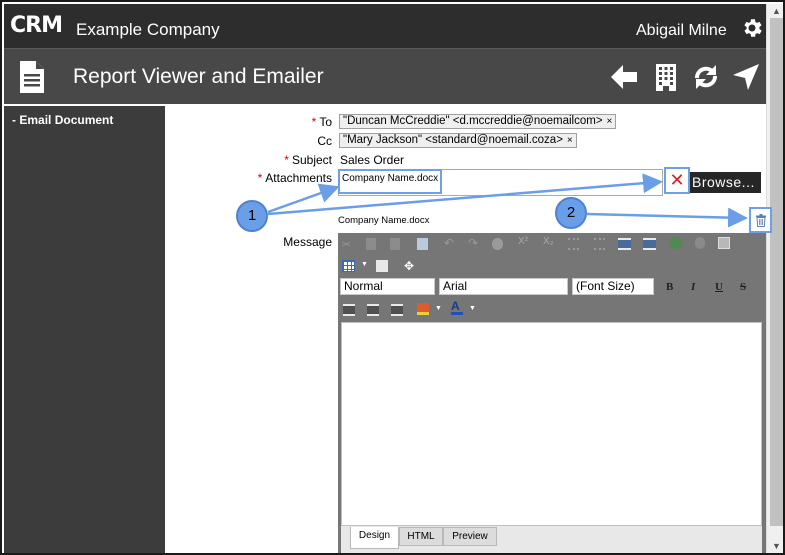 This screenshot has height=555, width=785. What do you see at coordinates (371, 244) in the screenshot?
I see `copy-icon` at bounding box center [371, 244].